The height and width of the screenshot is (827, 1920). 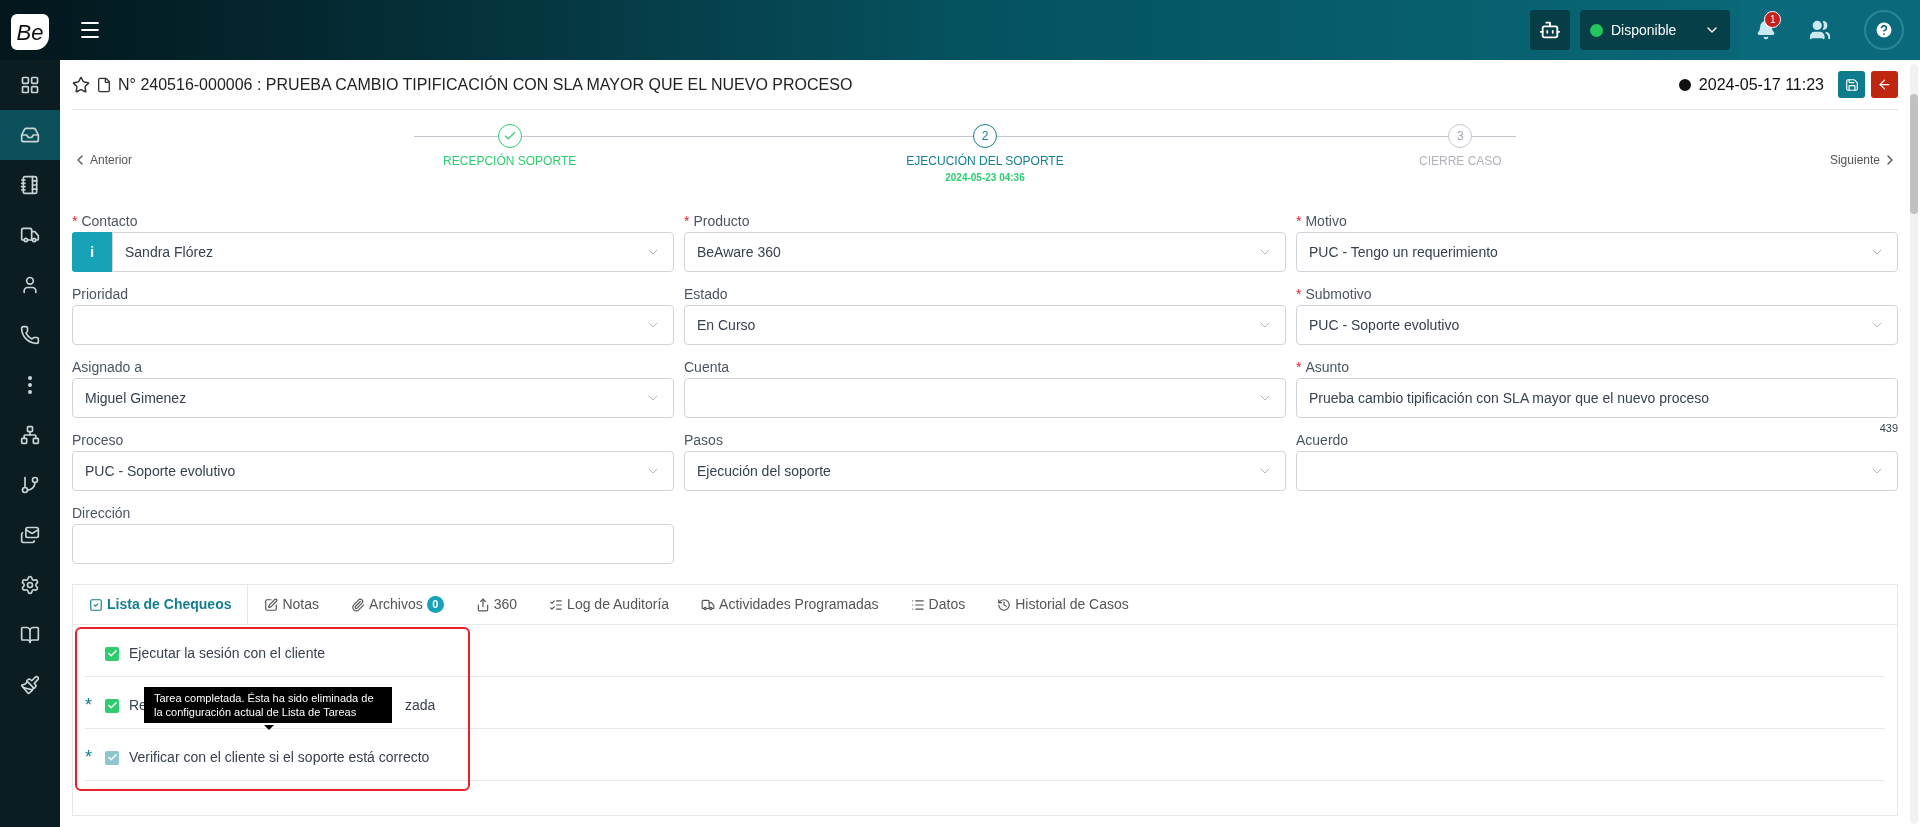 What do you see at coordinates (271, 604) in the screenshot?
I see `edit-icon` at bounding box center [271, 604].